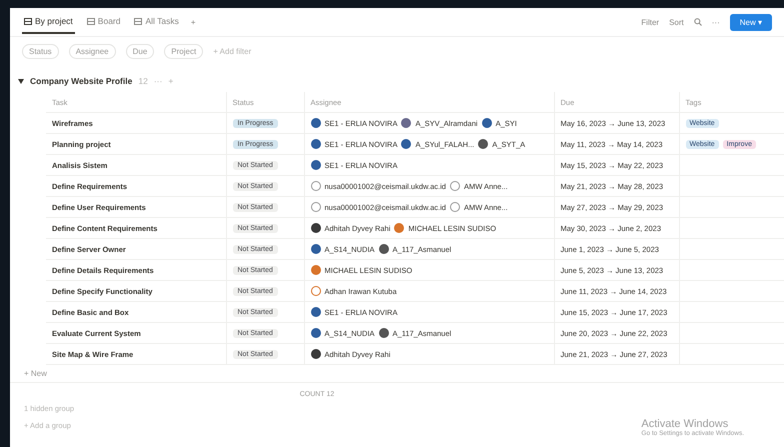 The height and width of the screenshot is (447, 784). What do you see at coordinates (676, 22) in the screenshot?
I see `sort-button: Sort` at bounding box center [676, 22].